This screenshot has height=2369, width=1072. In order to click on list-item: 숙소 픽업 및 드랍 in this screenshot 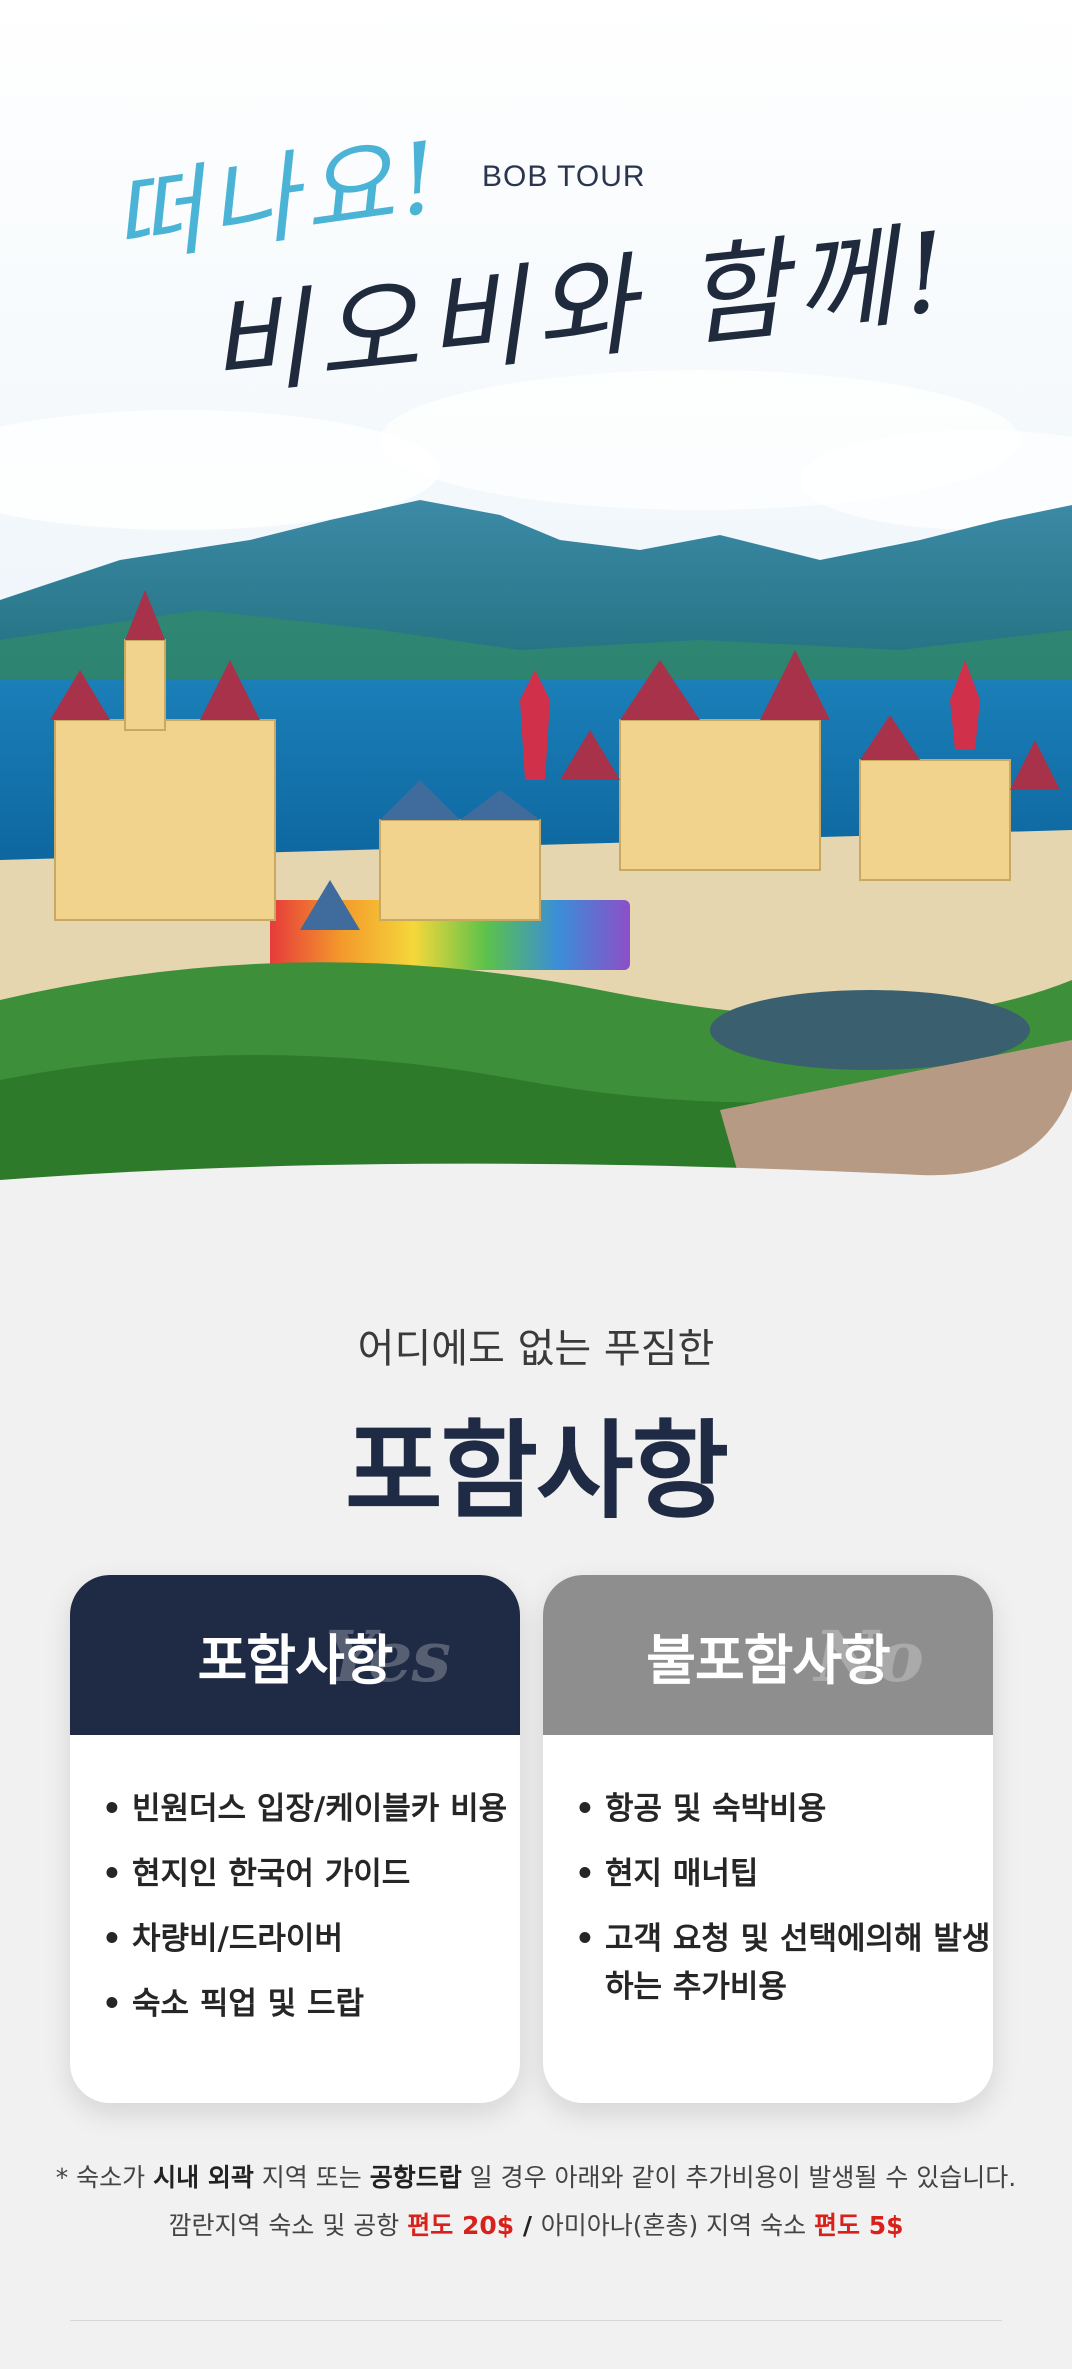, I will do `click(311, 2004)`.